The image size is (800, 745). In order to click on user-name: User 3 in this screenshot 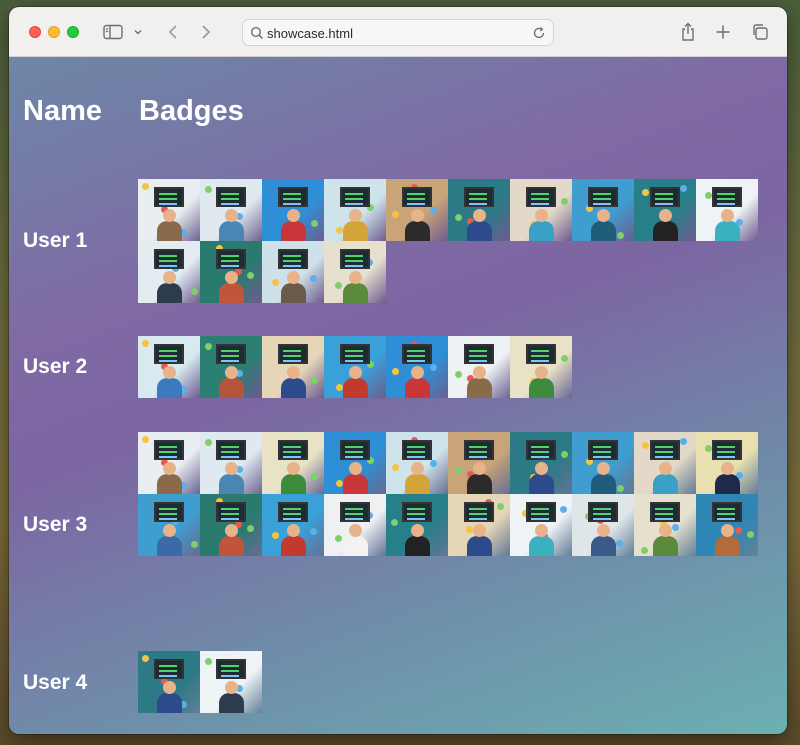, I will do `click(55, 524)`.